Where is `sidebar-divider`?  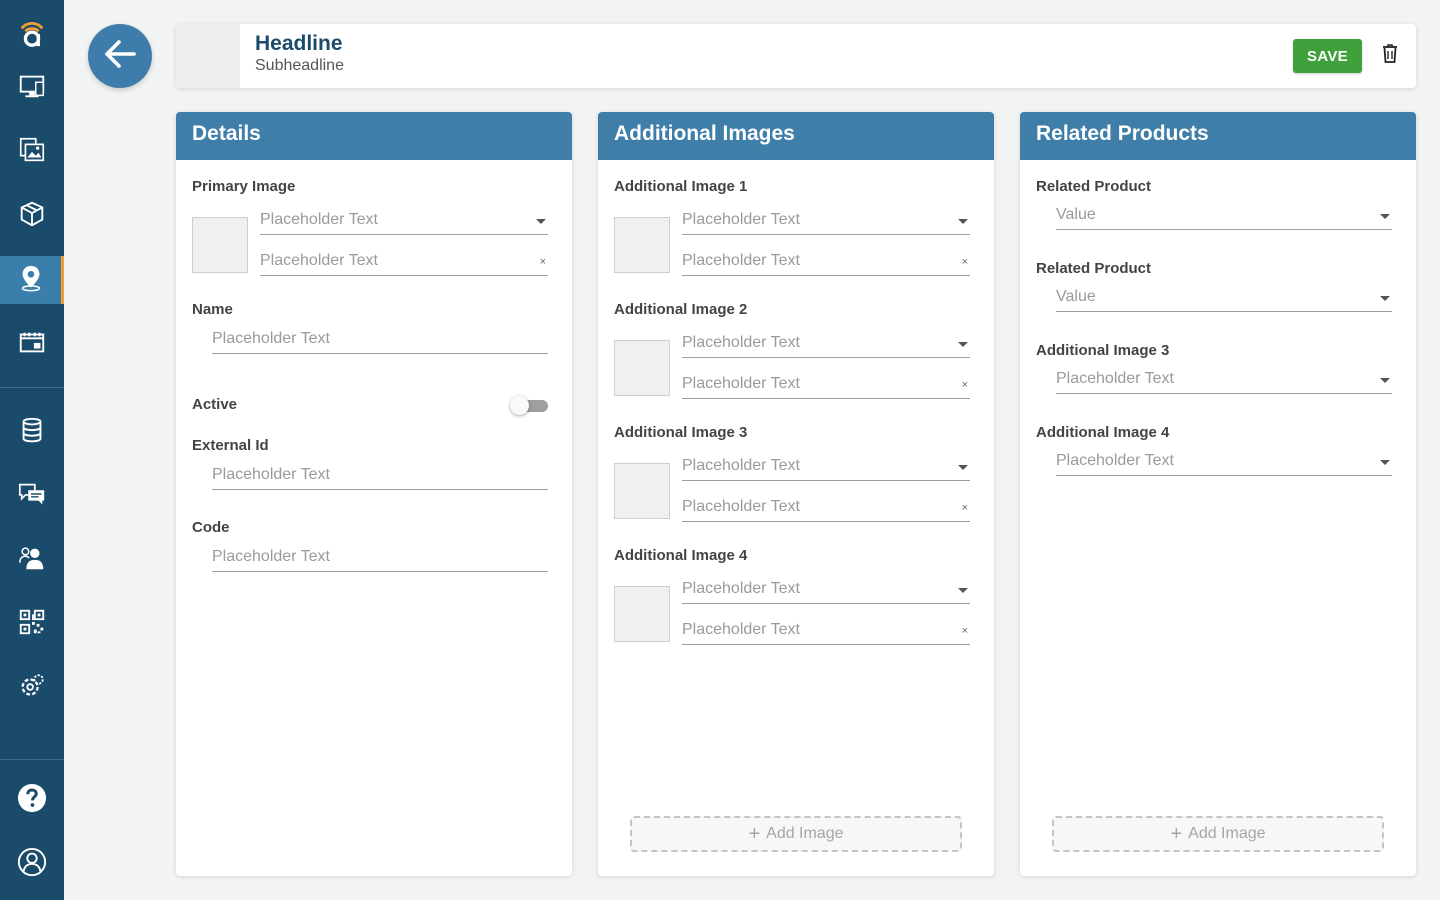 sidebar-divider is located at coordinates (32, 759).